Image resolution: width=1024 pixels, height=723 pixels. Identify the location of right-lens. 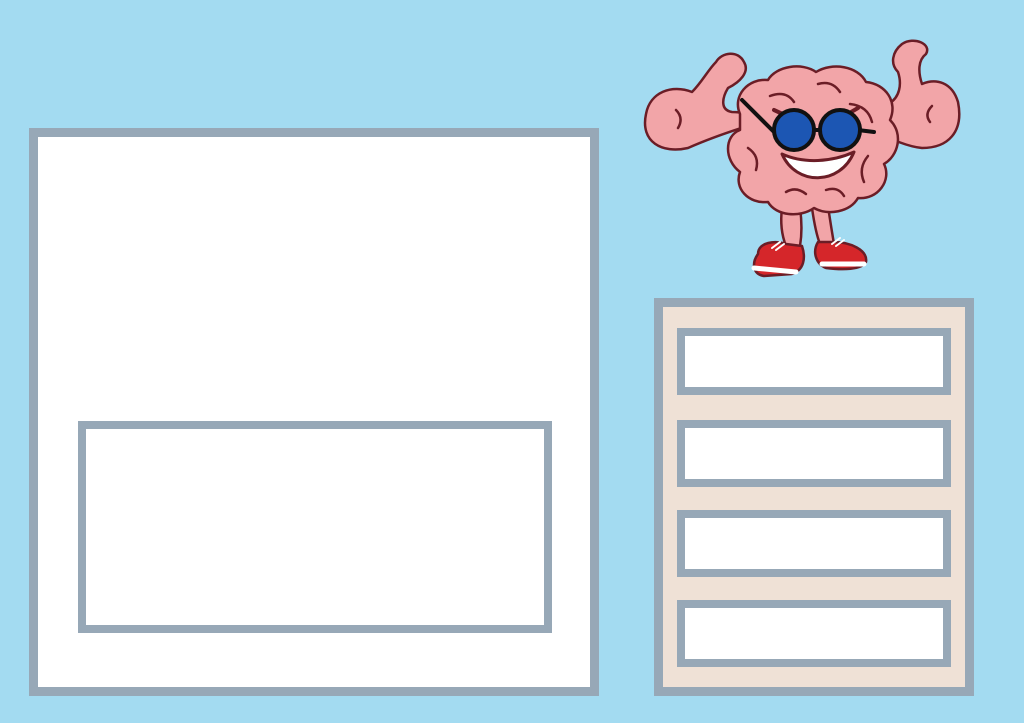
(840, 130).